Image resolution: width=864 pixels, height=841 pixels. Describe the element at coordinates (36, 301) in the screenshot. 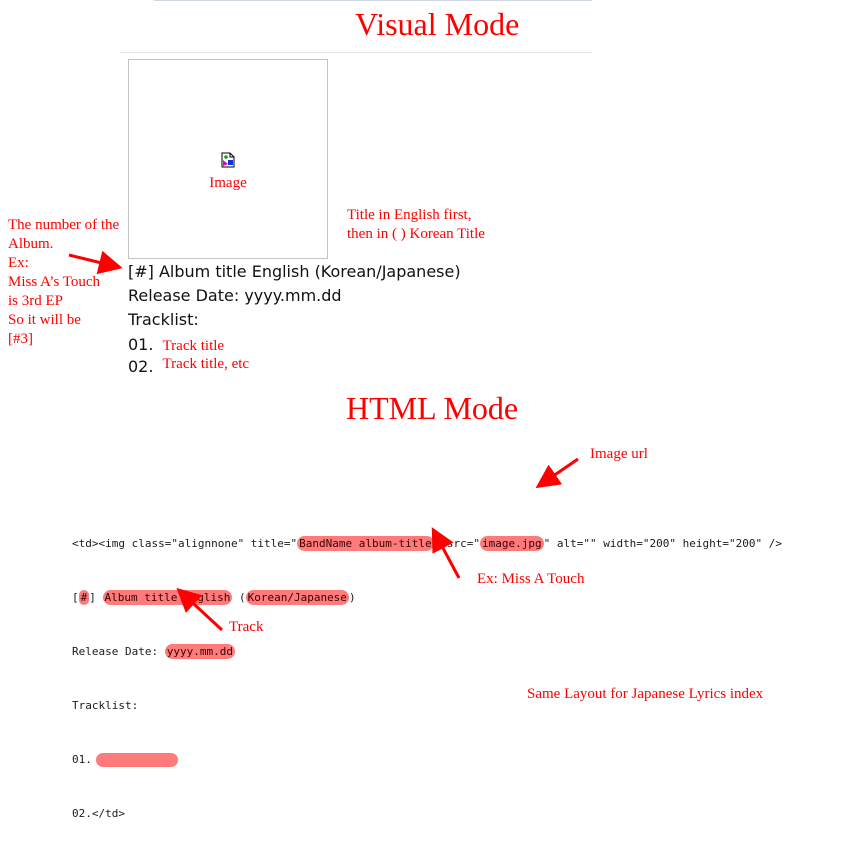

I see `note-line: is 3rd EP` at that location.